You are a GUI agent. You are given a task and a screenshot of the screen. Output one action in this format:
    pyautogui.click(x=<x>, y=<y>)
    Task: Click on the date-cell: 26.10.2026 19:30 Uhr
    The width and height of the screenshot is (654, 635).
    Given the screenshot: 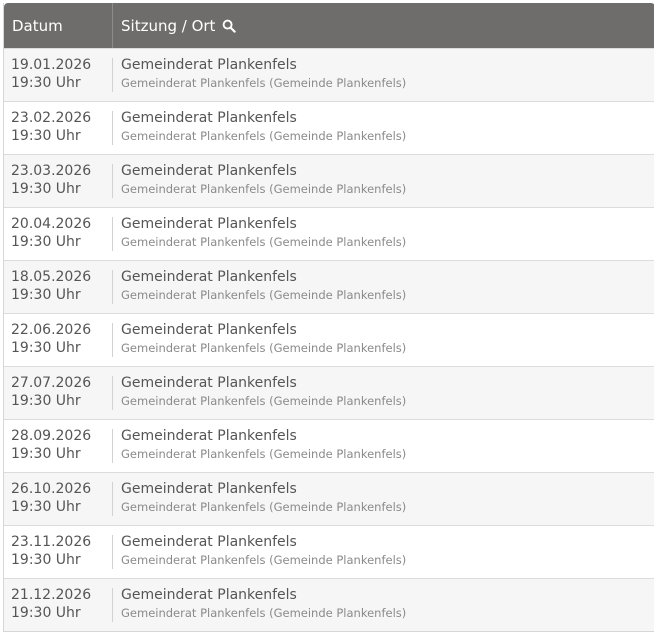 What is the action you would take?
    pyautogui.click(x=58, y=499)
    